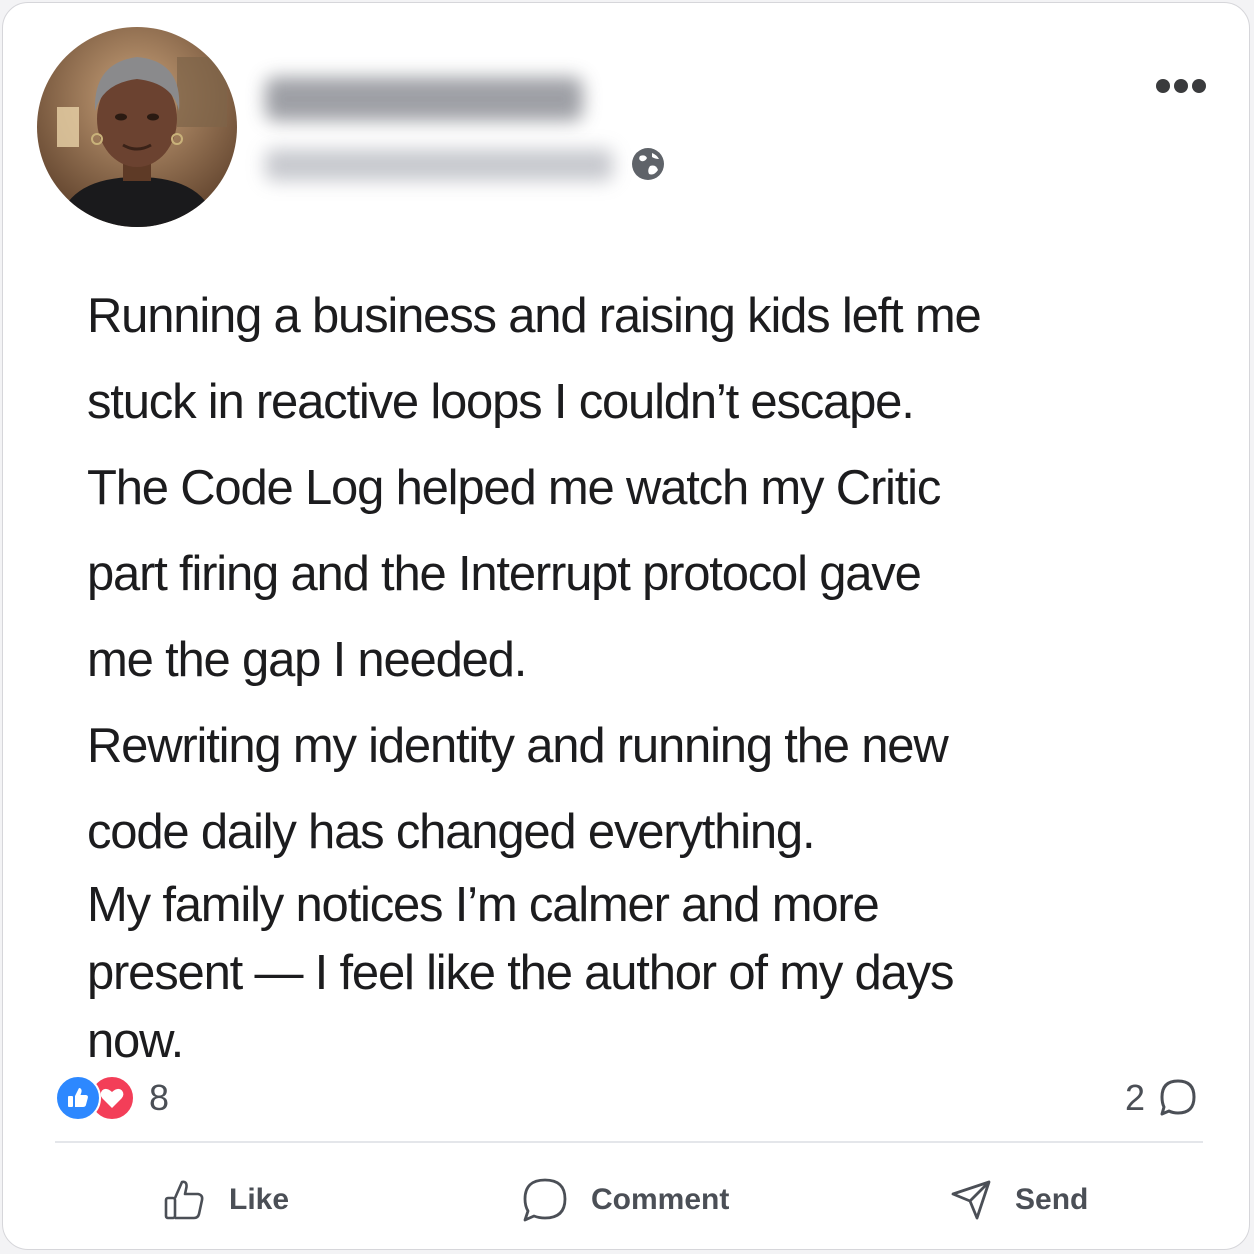 This screenshot has width=1254, height=1254. Describe the element at coordinates (514, 488) in the screenshot. I see `post-text-line: The Code Log helped me watch my Critic` at that location.